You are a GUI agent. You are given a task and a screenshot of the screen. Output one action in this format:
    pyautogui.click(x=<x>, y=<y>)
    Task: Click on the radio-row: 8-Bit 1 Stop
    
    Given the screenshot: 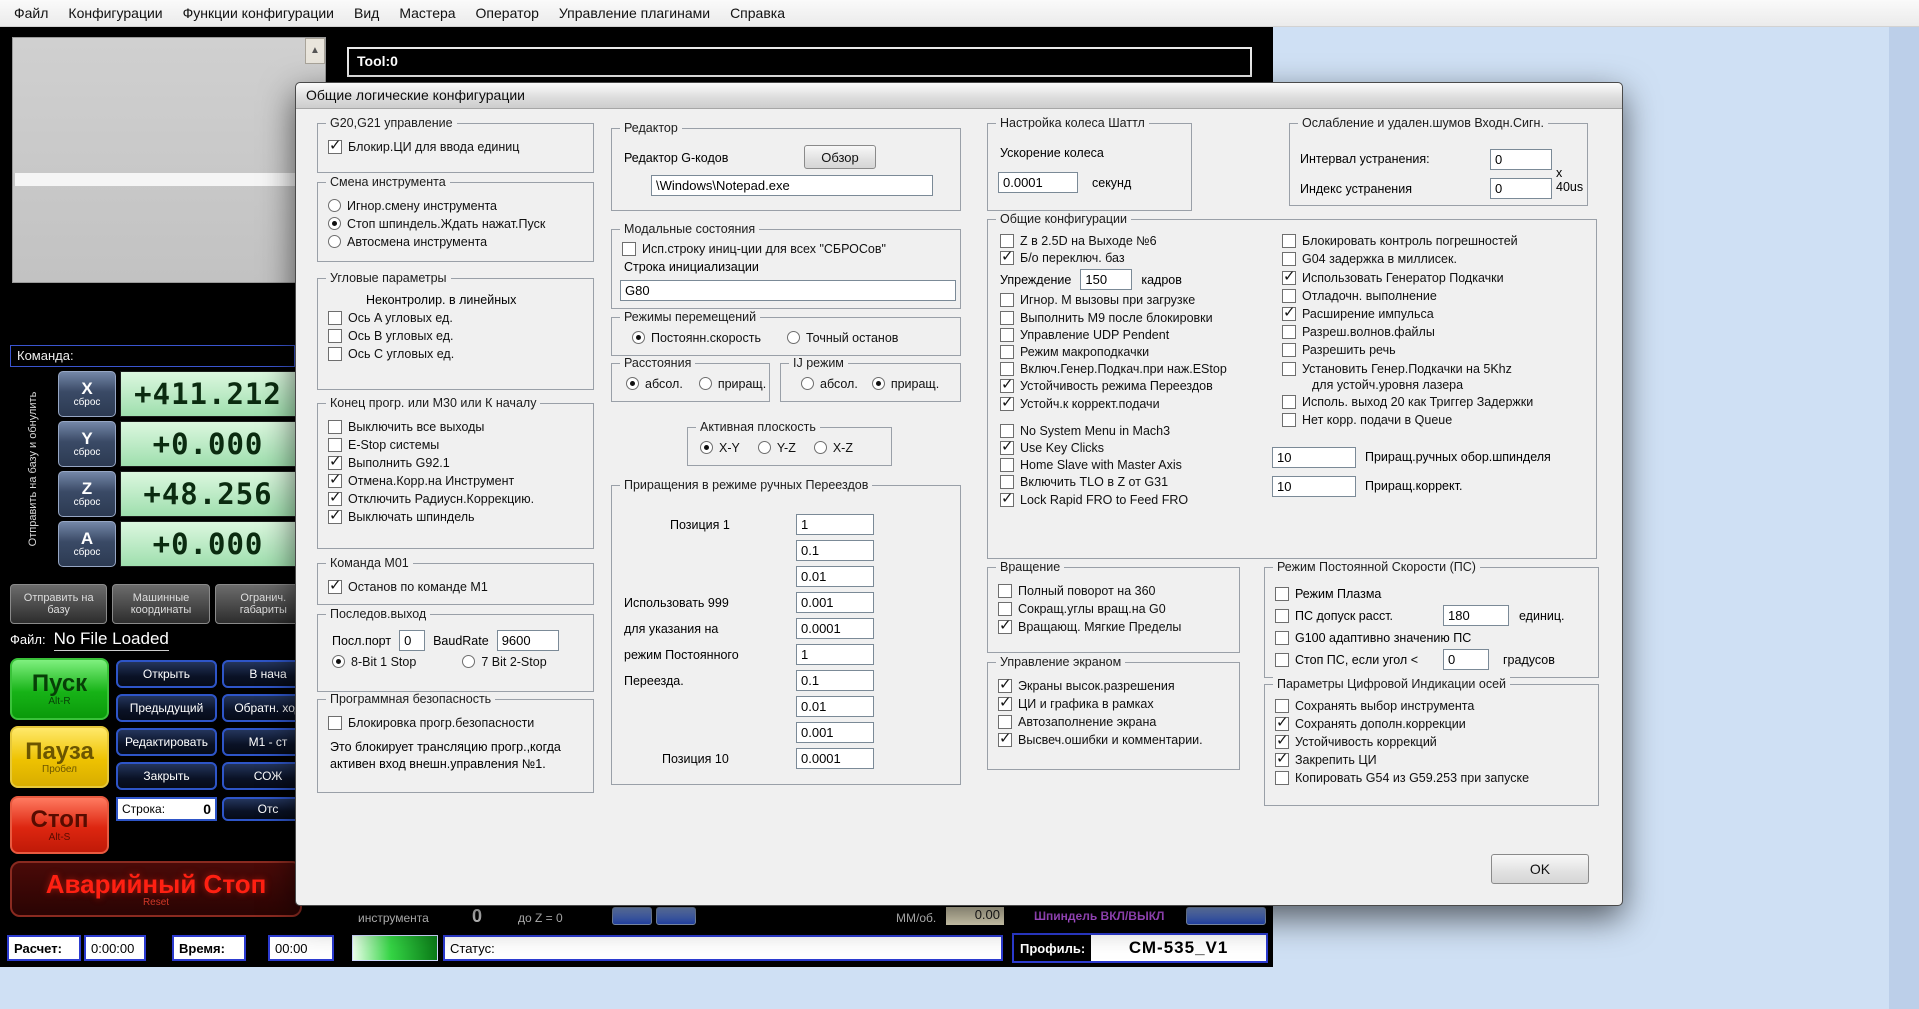 What is the action you would take?
    pyautogui.click(x=374, y=662)
    